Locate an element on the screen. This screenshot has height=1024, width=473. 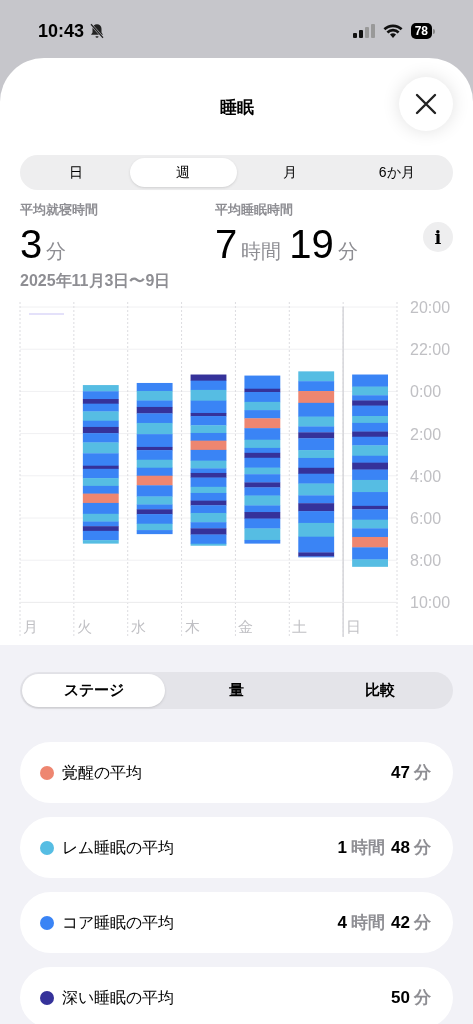
axis-label: 6:00 is located at coordinates (426, 518).